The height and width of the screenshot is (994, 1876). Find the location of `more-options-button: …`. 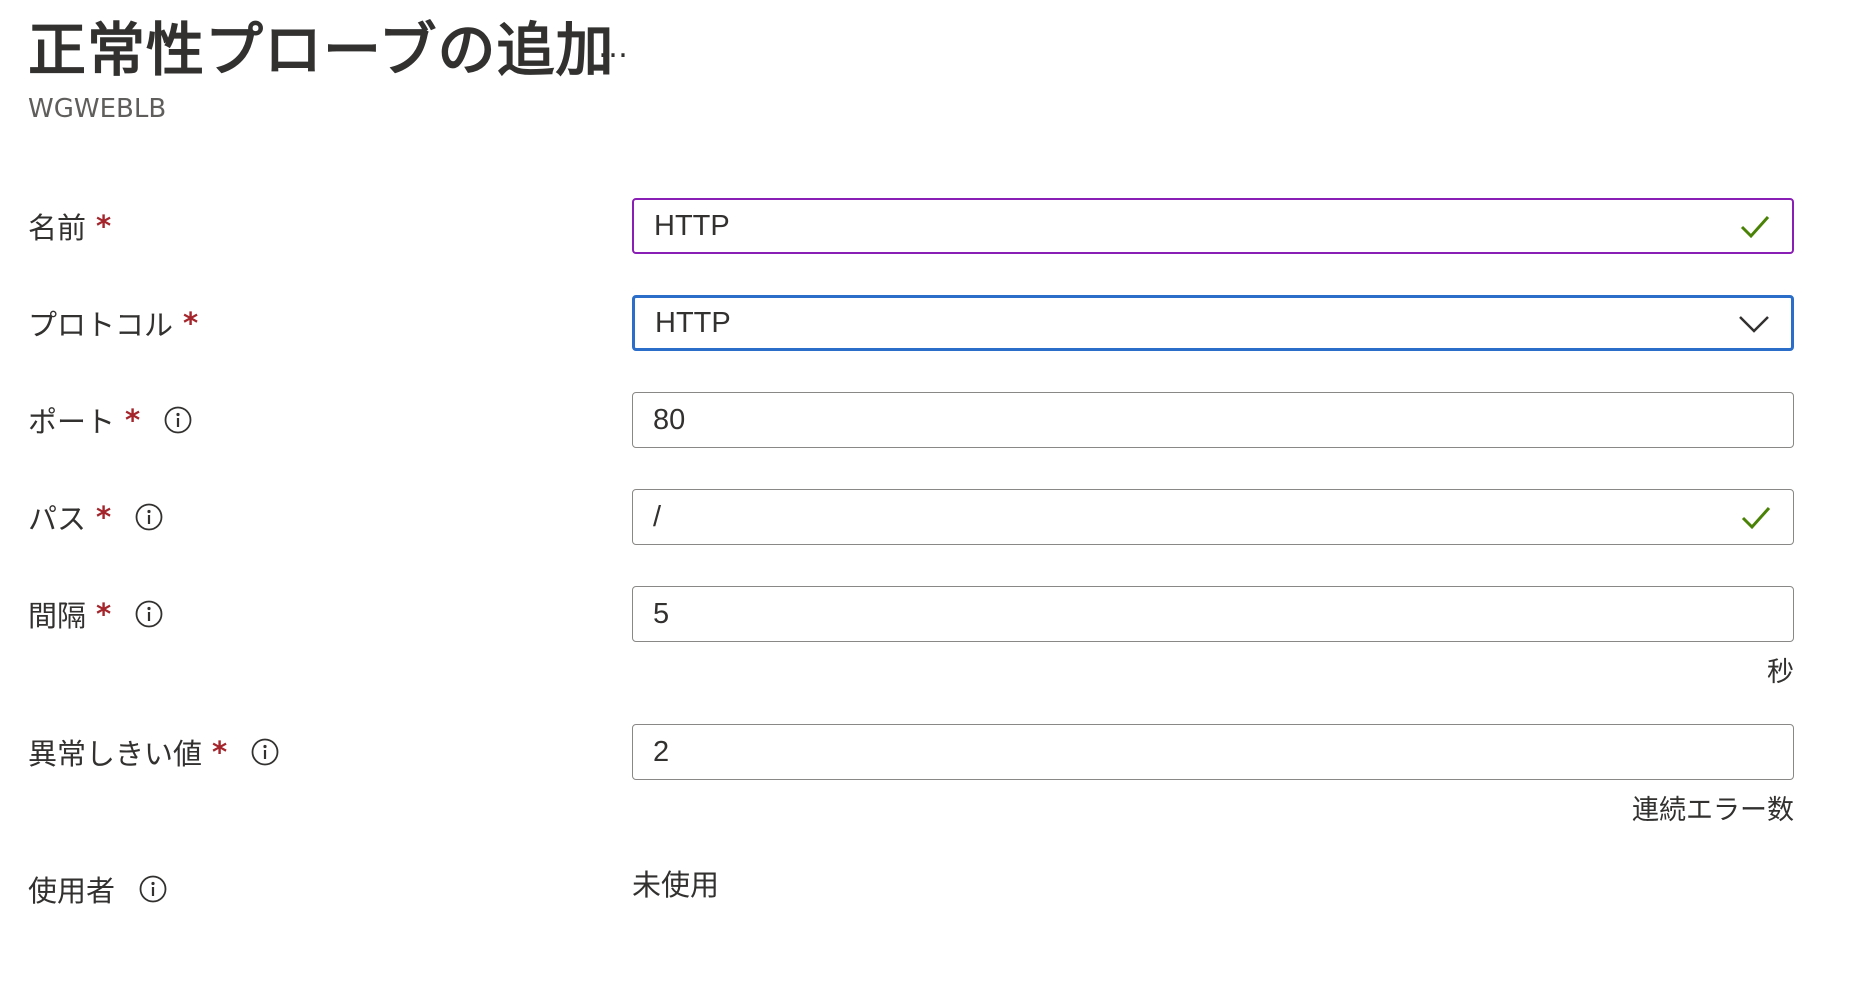

more-options-button: … is located at coordinates (614, 48).